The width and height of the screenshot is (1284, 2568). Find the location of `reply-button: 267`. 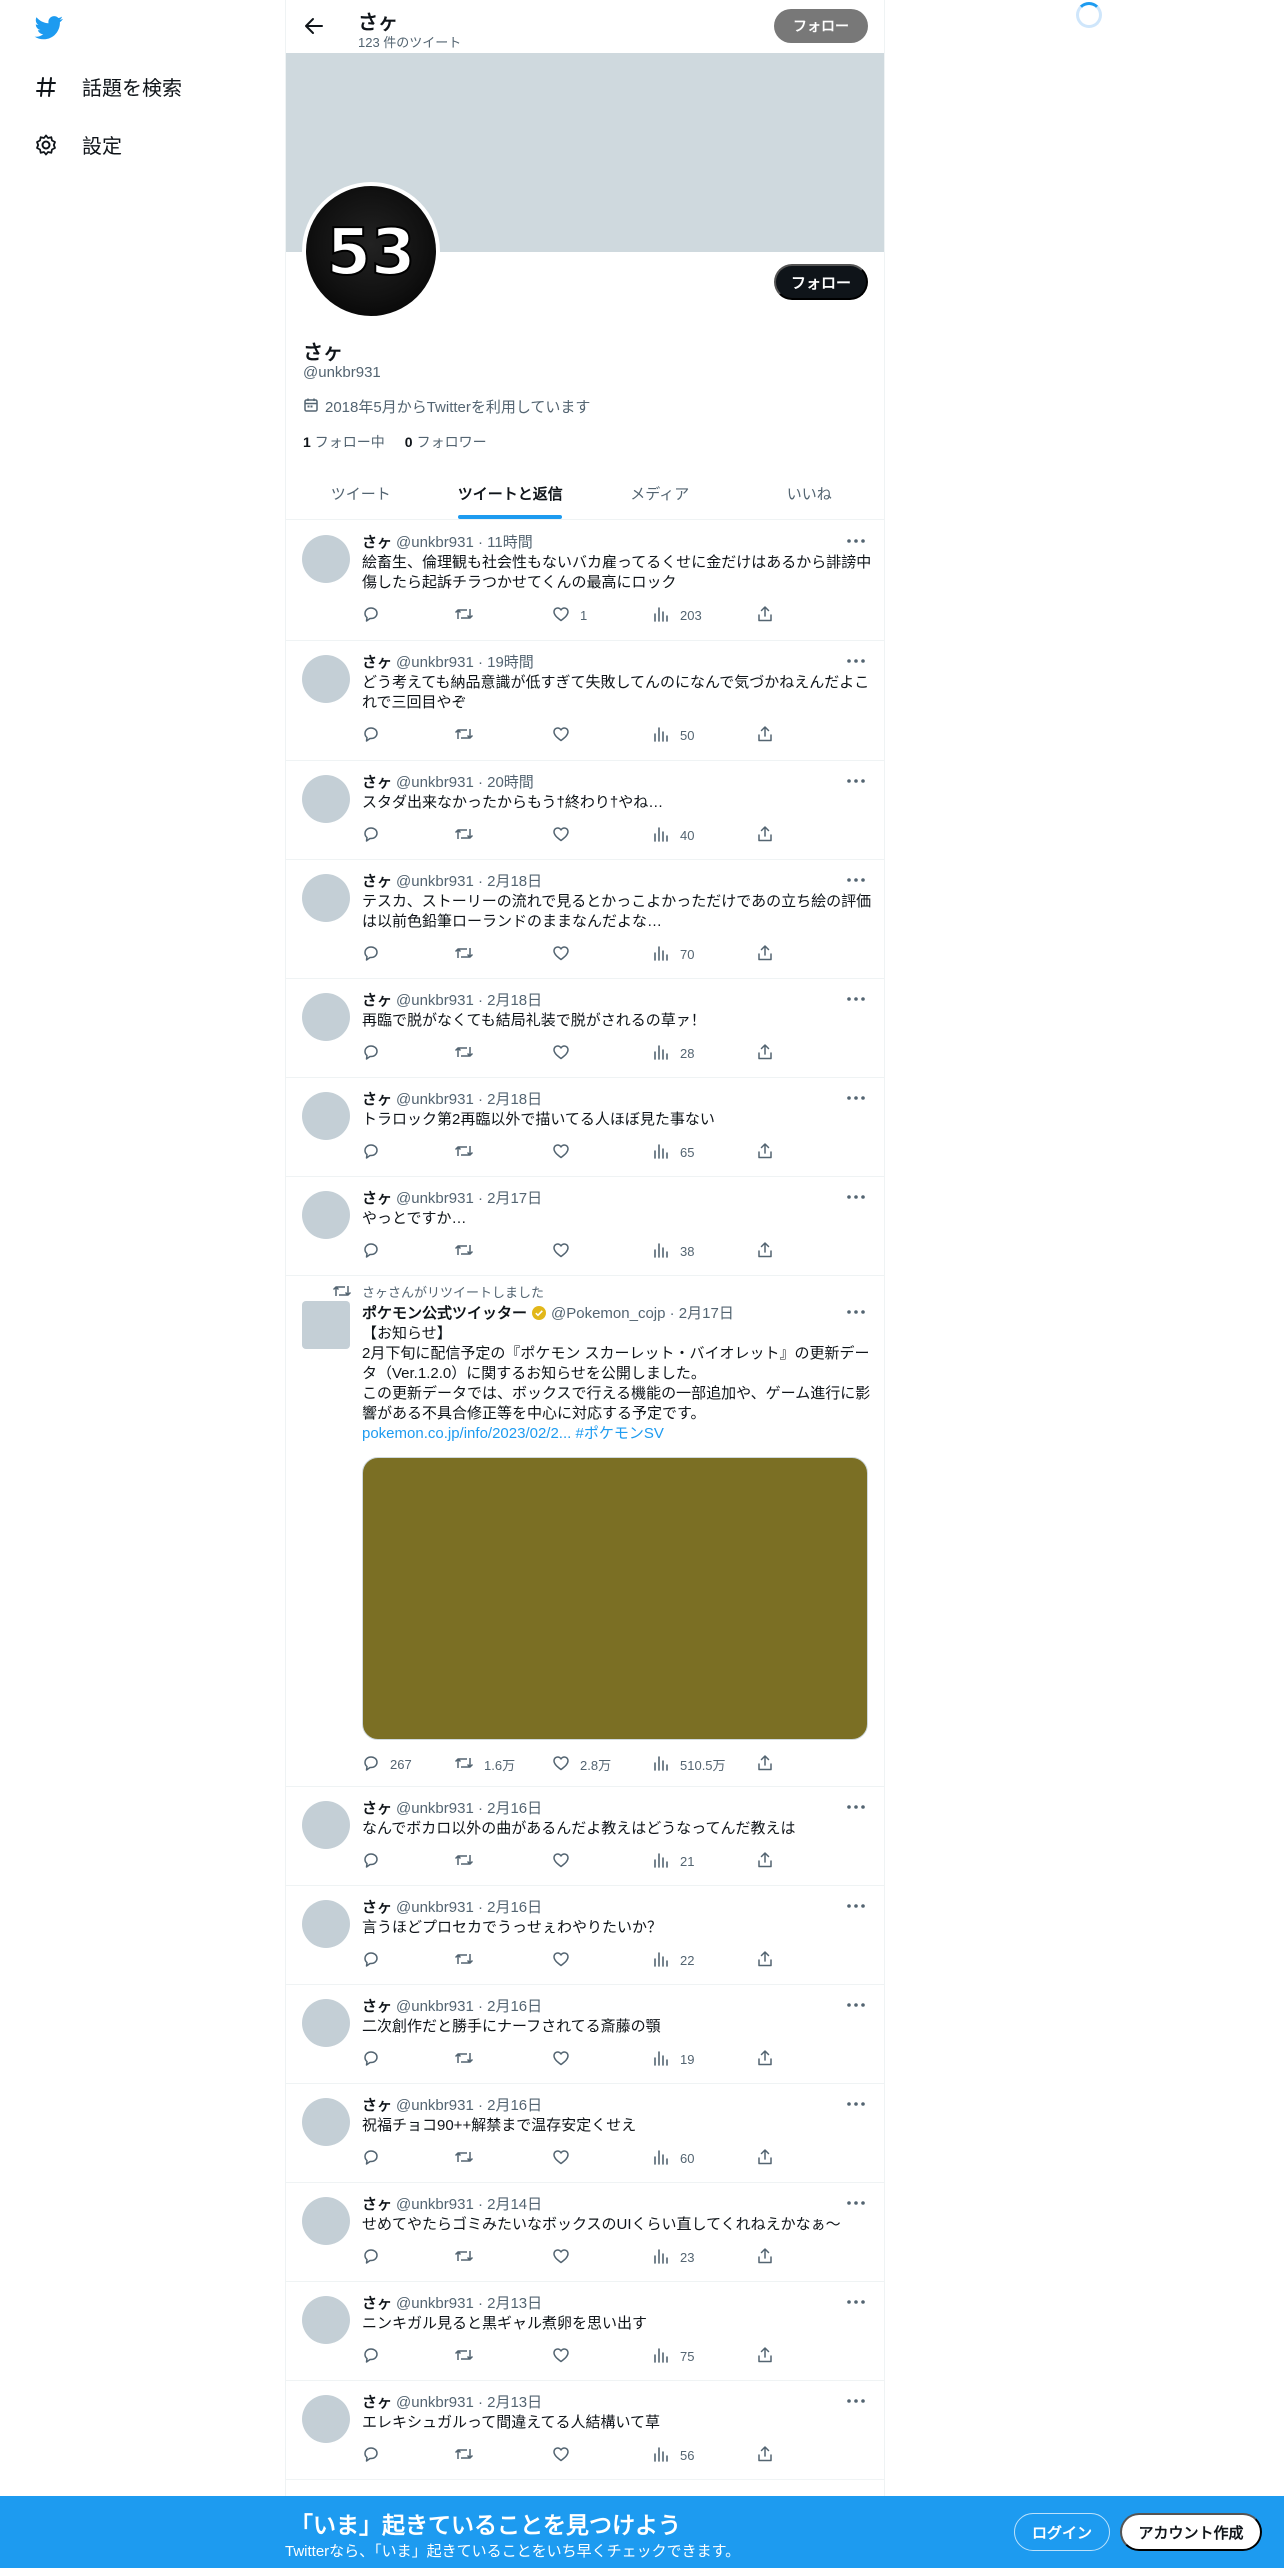

reply-button: 267 is located at coordinates (387, 1764).